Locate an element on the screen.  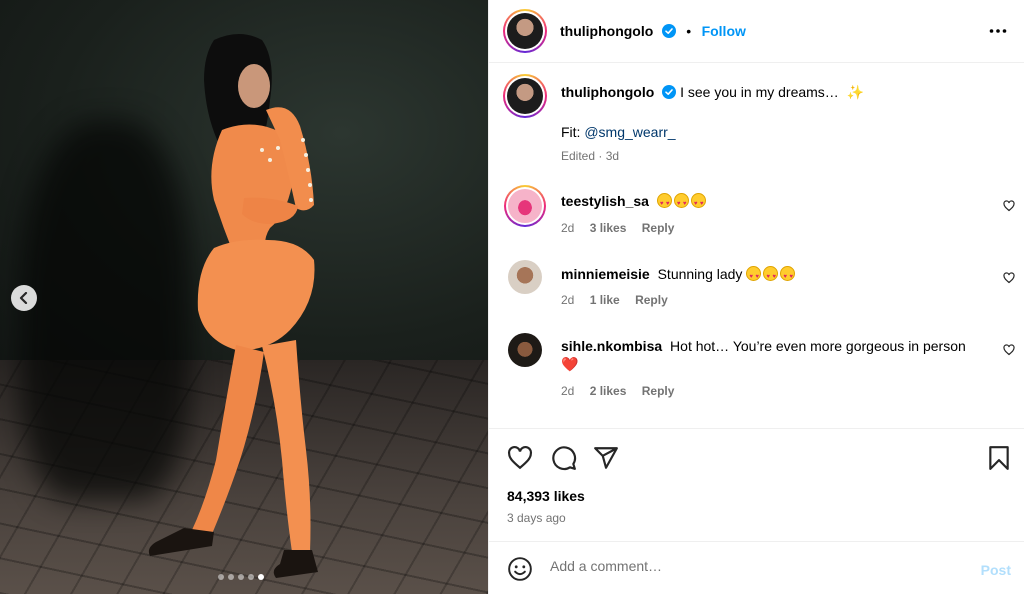
comment-username: minniemeisie is located at coordinates (605, 274).